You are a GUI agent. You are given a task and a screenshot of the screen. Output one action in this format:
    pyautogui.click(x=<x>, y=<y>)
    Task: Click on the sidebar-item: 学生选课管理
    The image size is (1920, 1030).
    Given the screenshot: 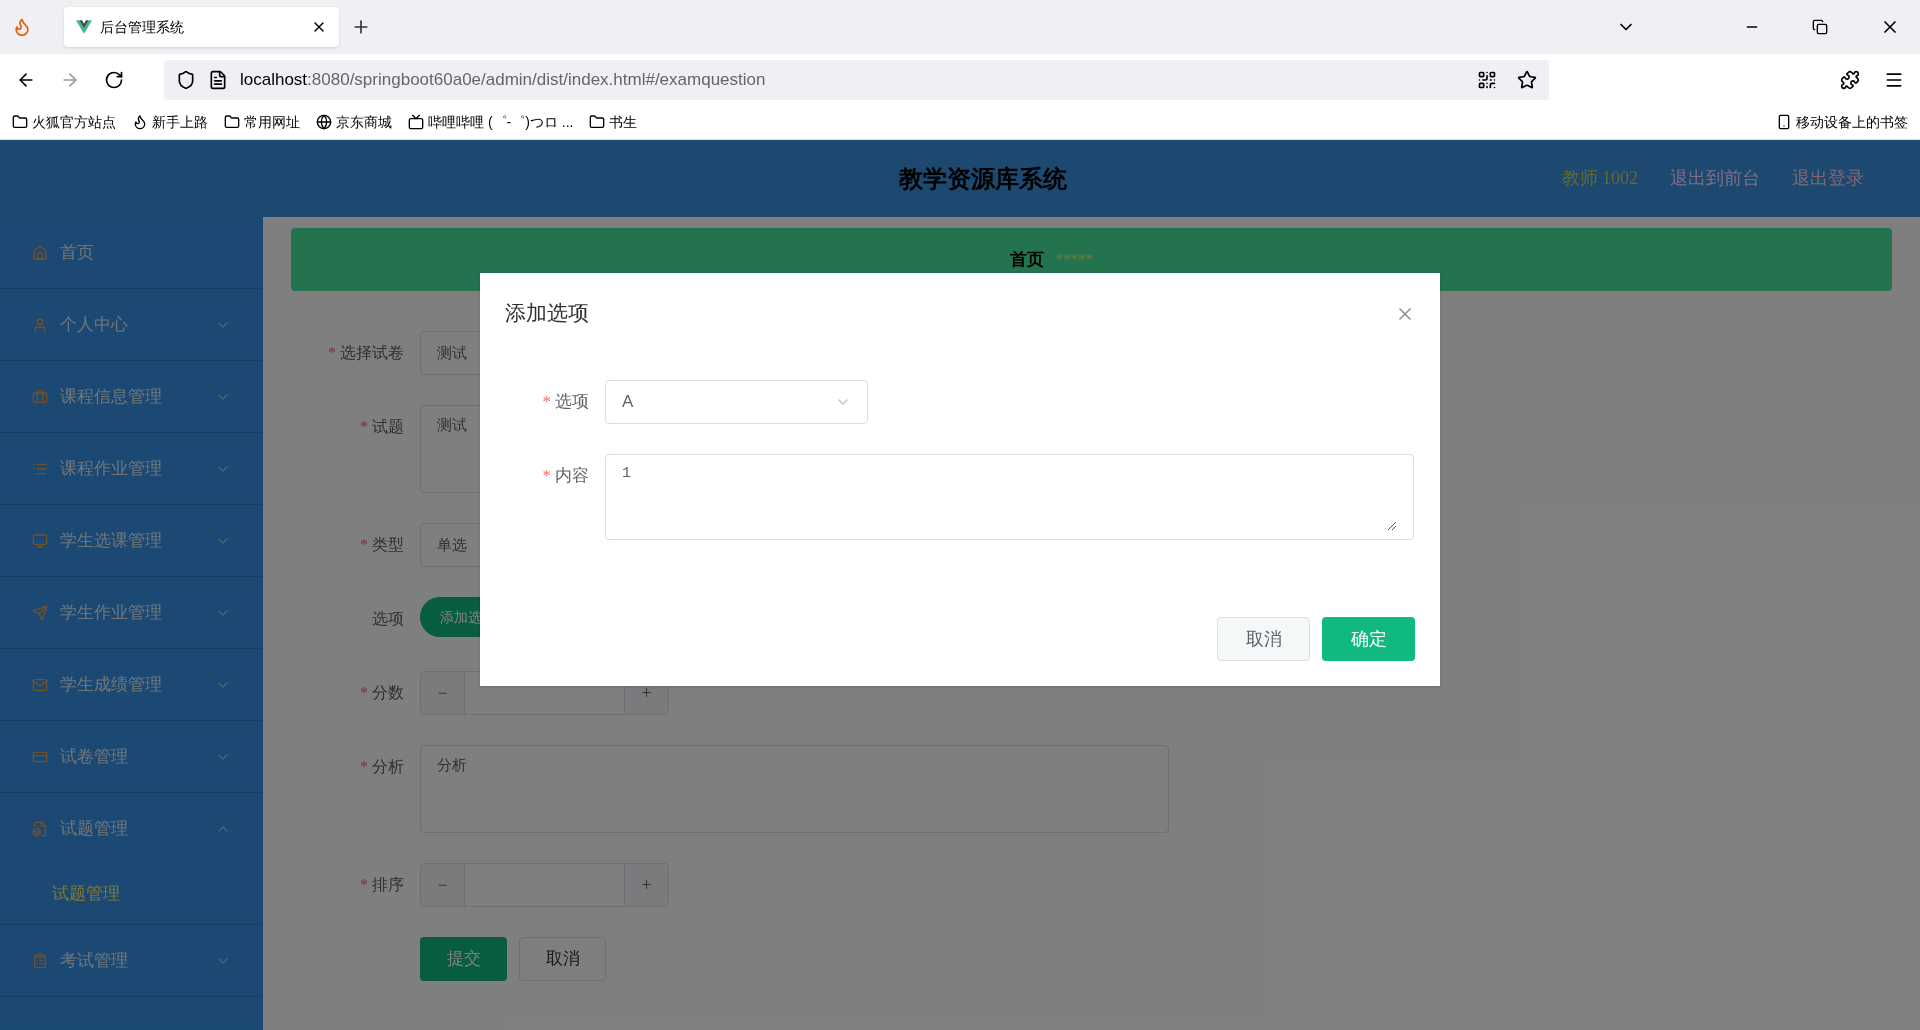 What is the action you would take?
    pyautogui.click(x=131, y=540)
    